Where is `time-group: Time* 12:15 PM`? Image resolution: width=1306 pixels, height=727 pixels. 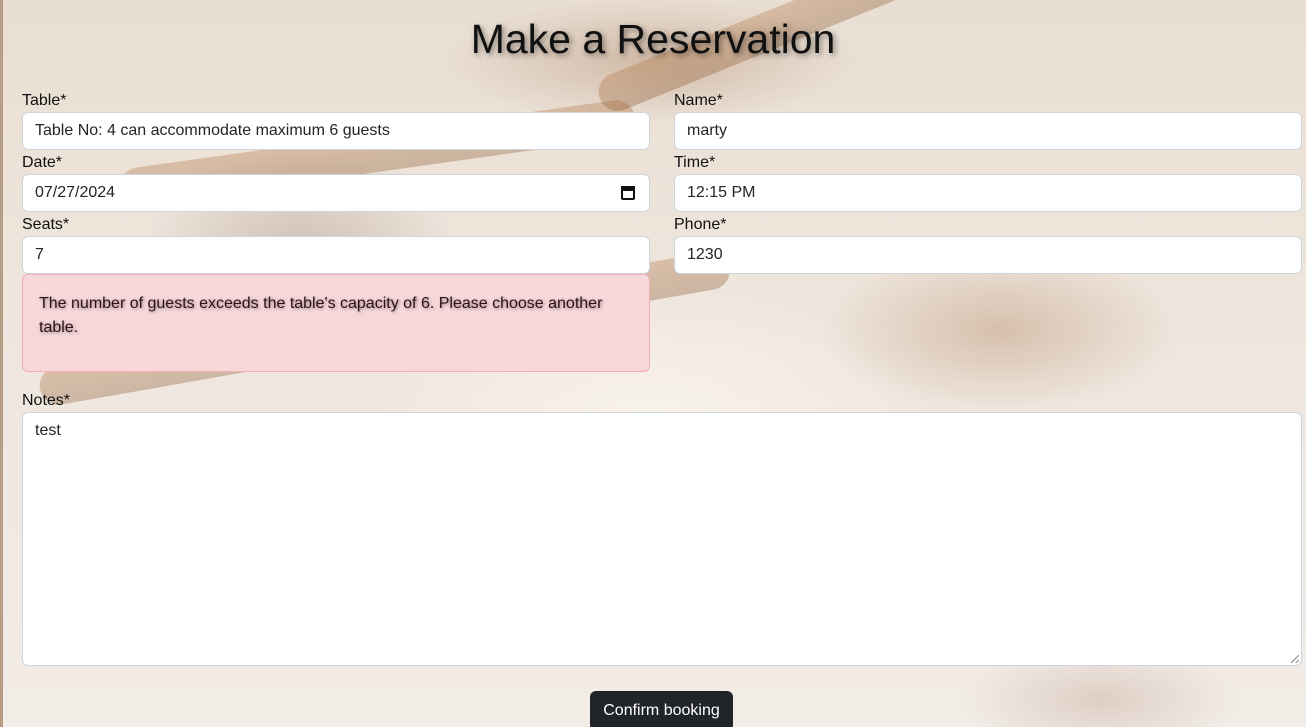
time-group: Time* 12:15 PM is located at coordinates (988, 182).